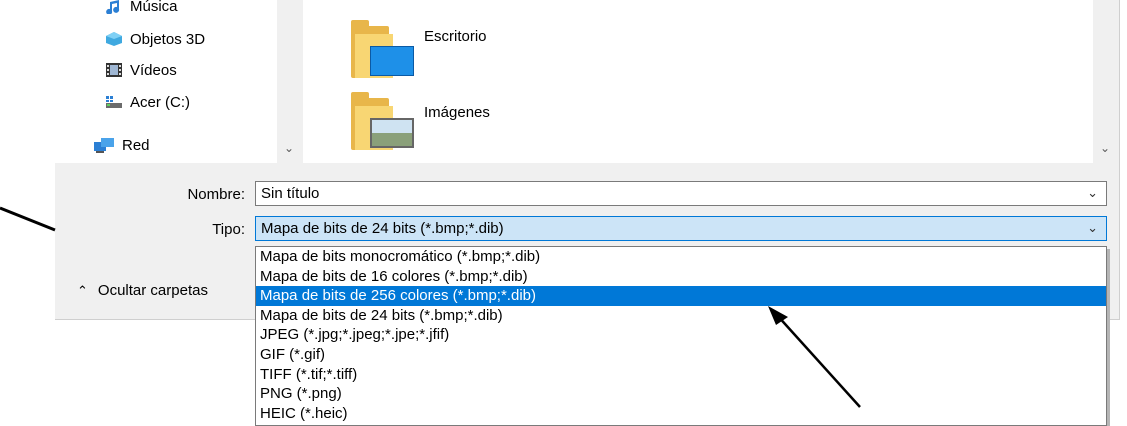  I want to click on annotation-line-left, so click(28, 219).